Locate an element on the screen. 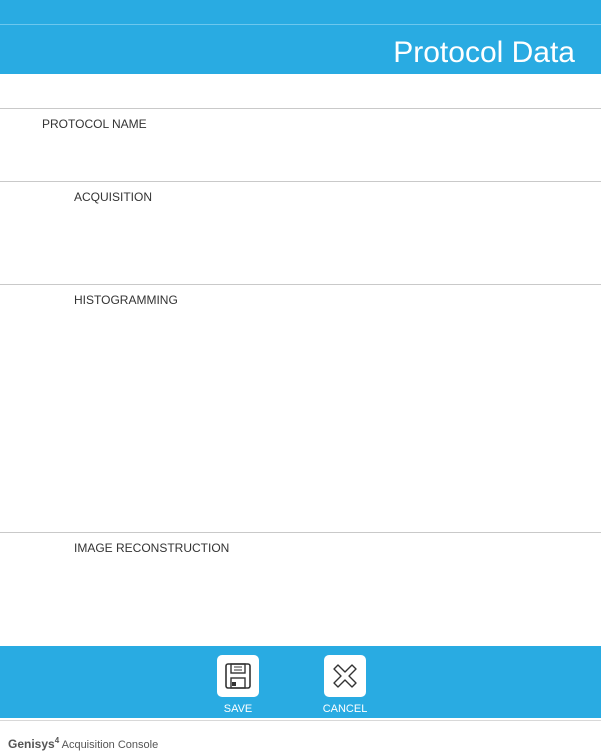  cancel-button: CANCEL is located at coordinates (345, 685).